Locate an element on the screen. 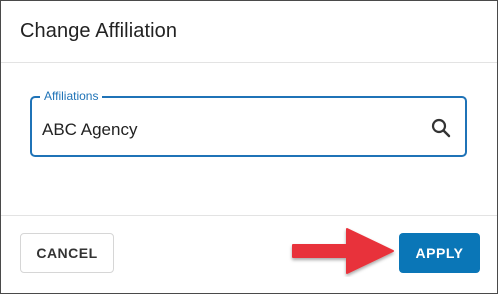  header-divider is located at coordinates (249, 62).